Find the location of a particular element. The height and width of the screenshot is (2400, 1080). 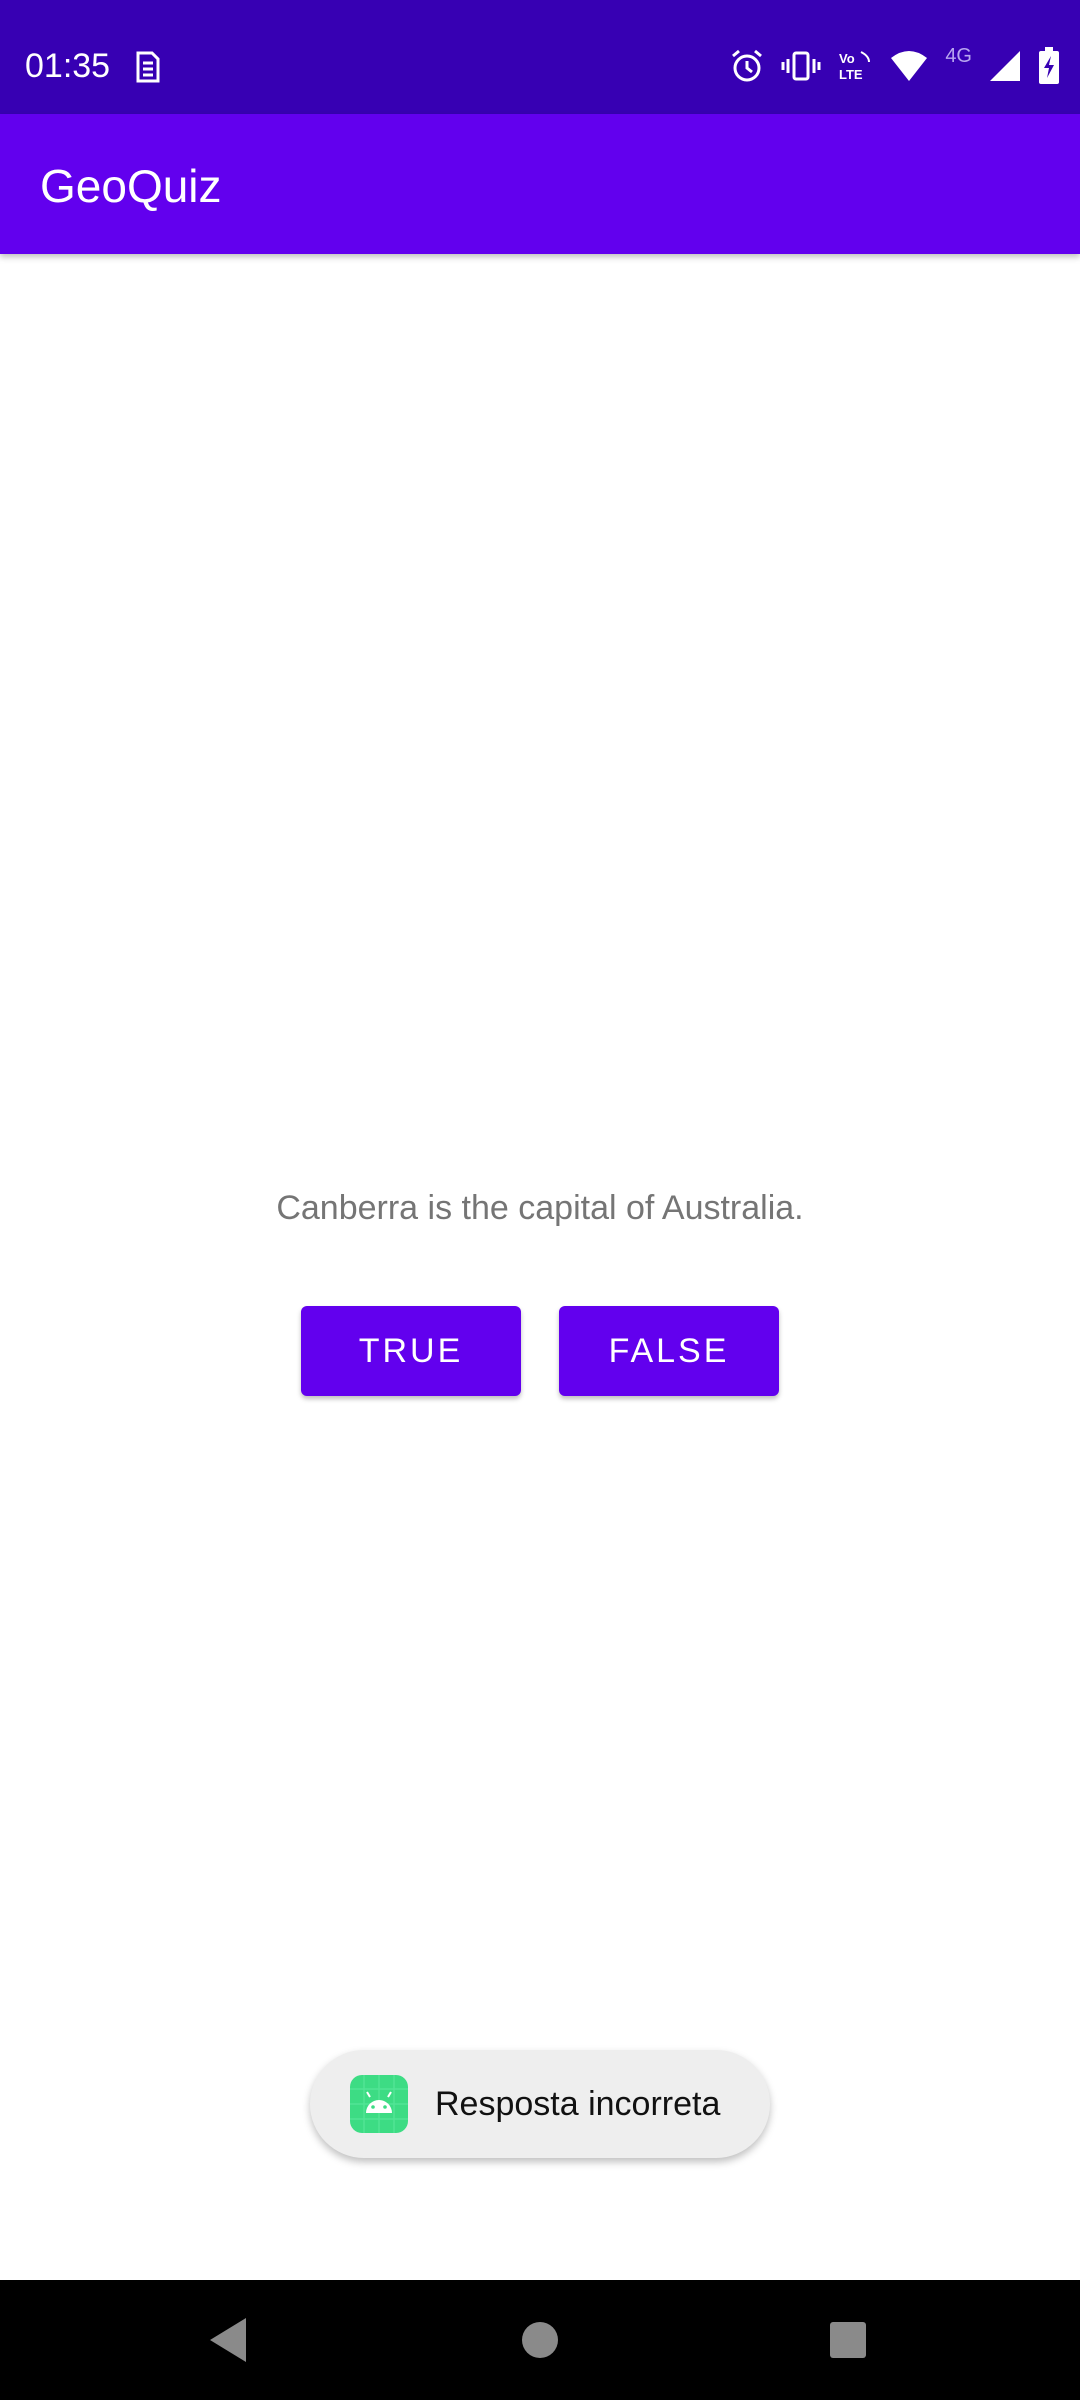

true-button: TRUE is located at coordinates (411, 1351).